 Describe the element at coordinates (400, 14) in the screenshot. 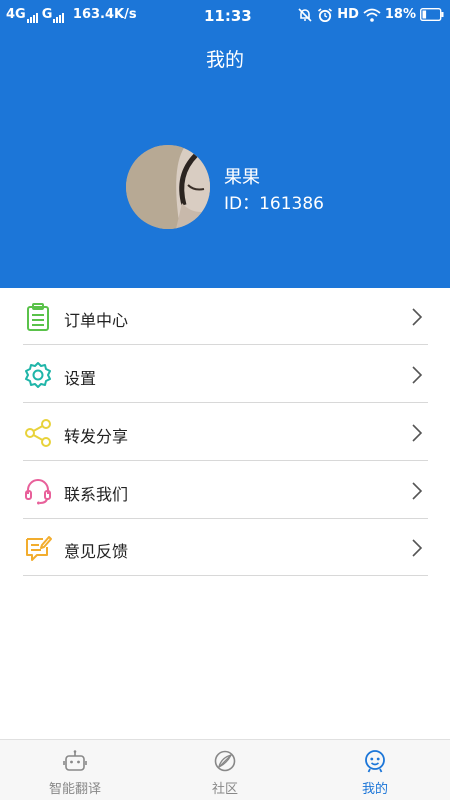

I see `battery-percent: 18%` at that location.